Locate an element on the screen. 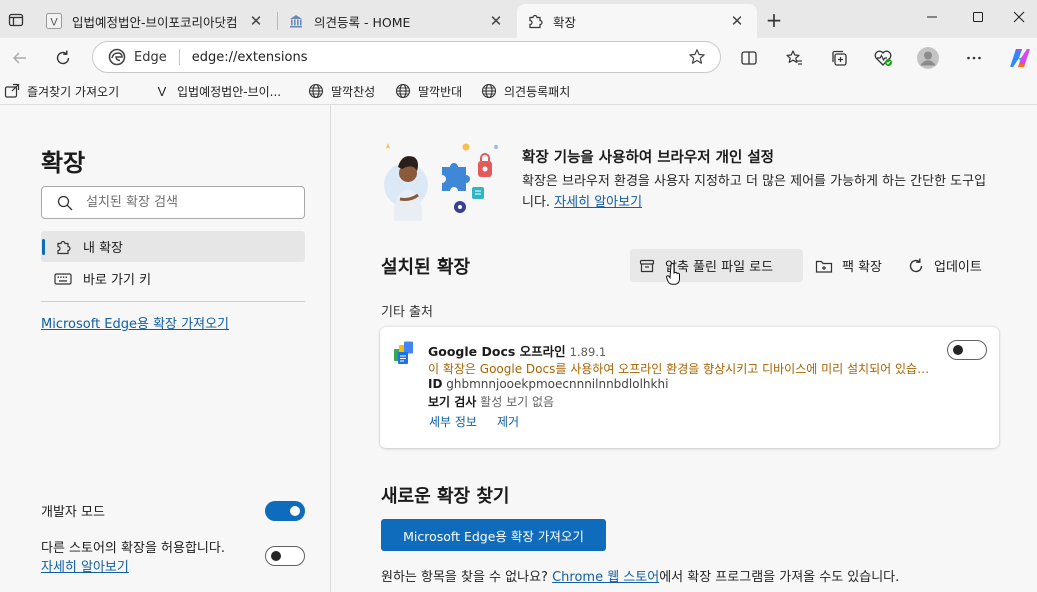 This screenshot has height=592, width=1037. minimize-icon is located at coordinates (932, 17).